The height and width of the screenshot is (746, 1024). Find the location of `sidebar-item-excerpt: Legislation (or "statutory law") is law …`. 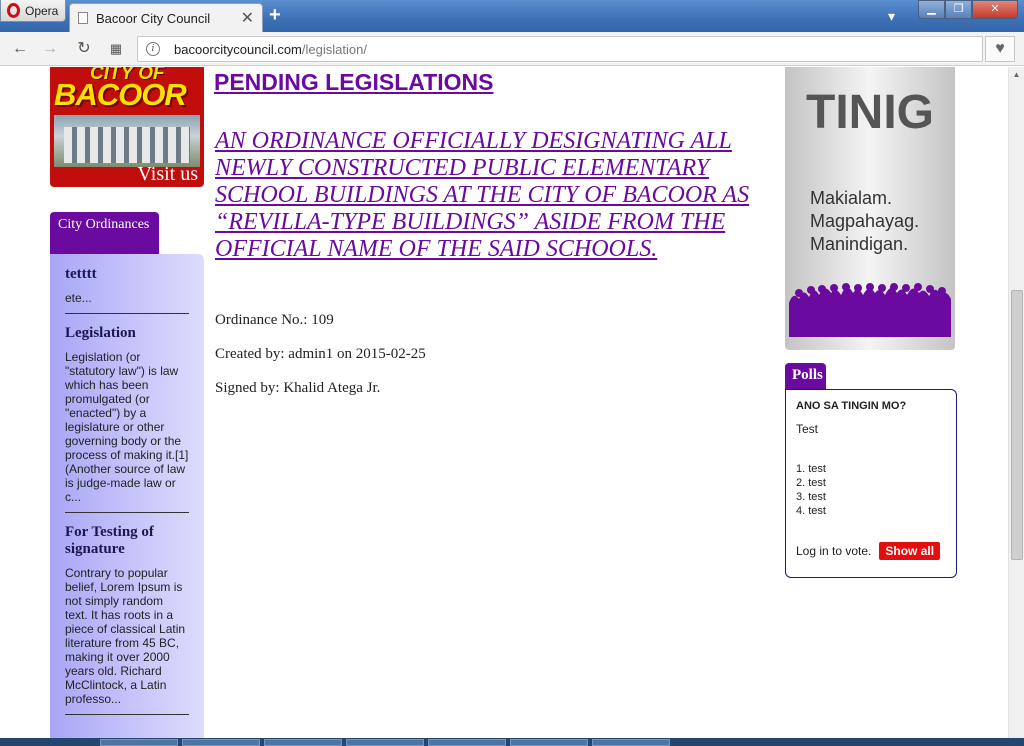

sidebar-item-excerpt: Legislation (or "statutory law") is law … is located at coordinates (127, 427).